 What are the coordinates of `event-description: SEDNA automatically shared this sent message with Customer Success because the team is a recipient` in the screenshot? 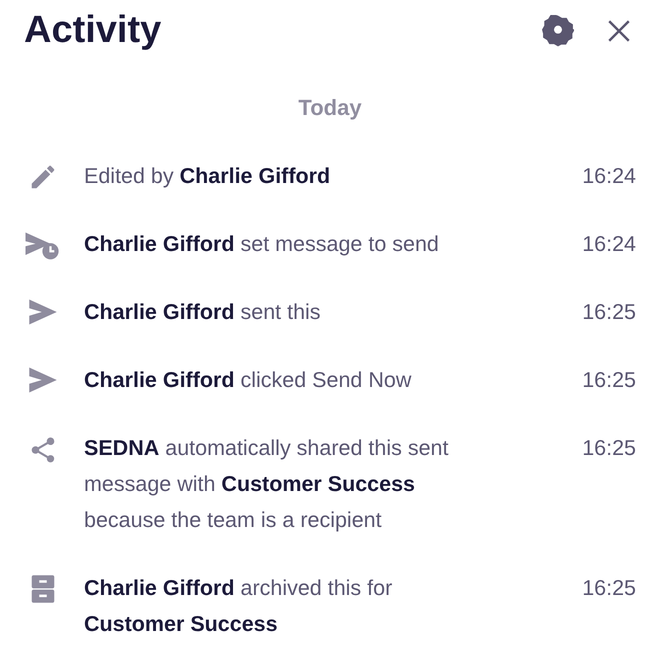 It's located at (267, 484).